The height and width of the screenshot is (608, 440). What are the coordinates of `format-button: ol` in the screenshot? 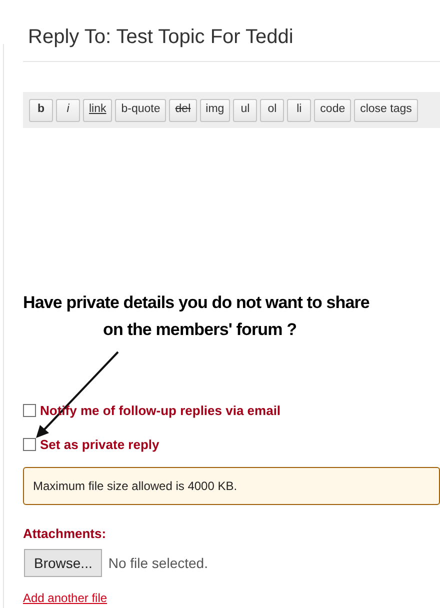 It's located at (272, 110).